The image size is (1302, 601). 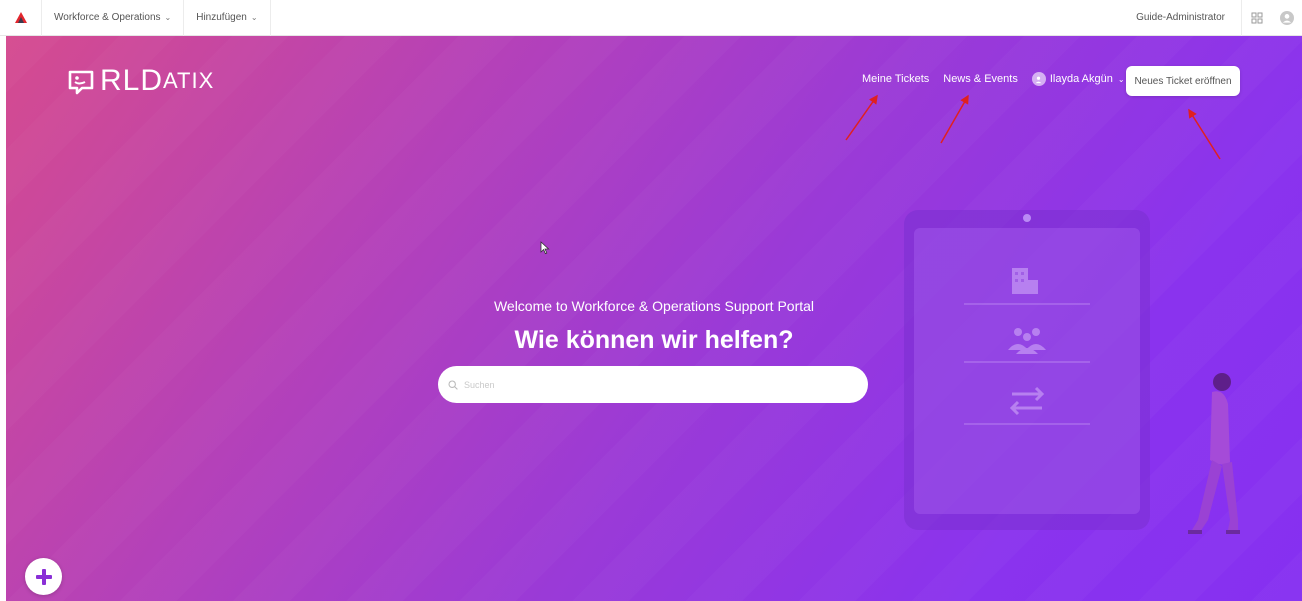 I want to click on apps-grid-button, so click(x=1257, y=18).